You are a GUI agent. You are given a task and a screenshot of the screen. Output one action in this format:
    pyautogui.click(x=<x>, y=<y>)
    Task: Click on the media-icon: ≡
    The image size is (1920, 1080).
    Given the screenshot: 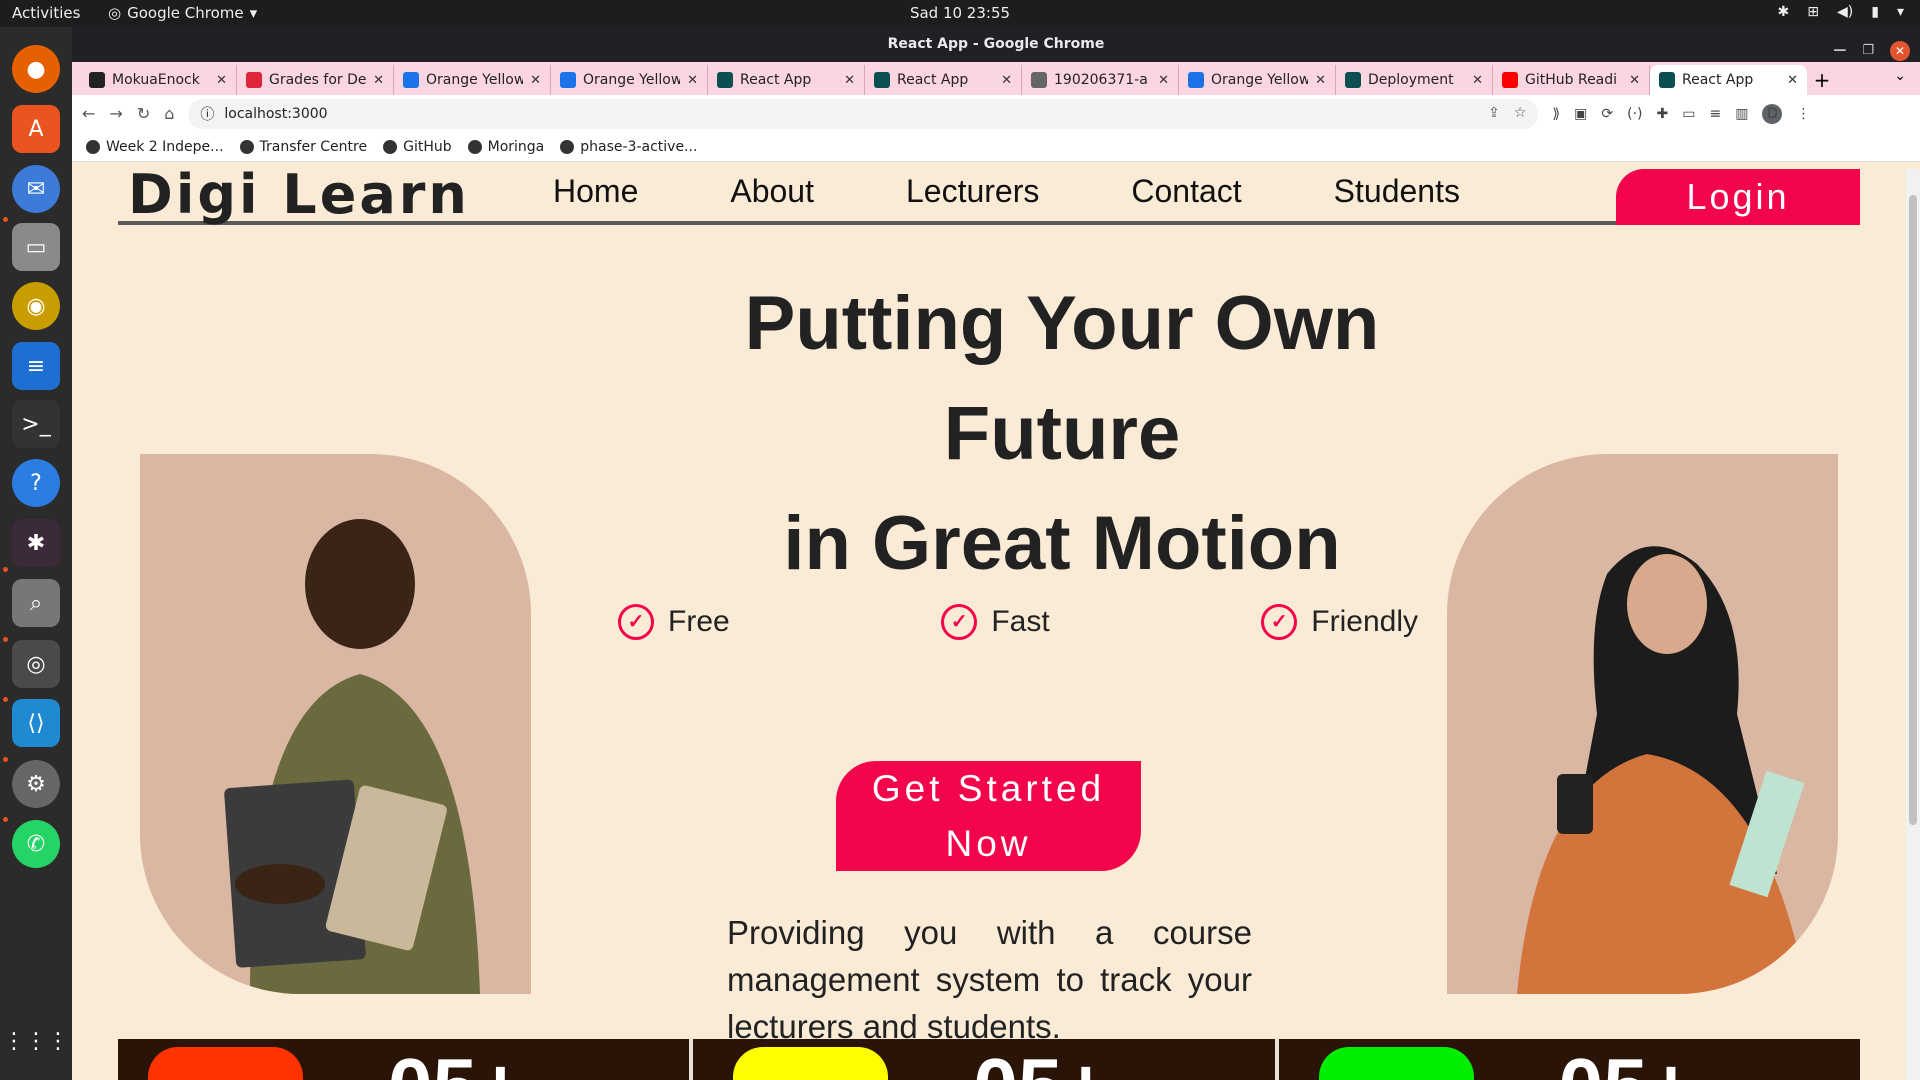 What is the action you would take?
    pyautogui.click(x=1715, y=114)
    